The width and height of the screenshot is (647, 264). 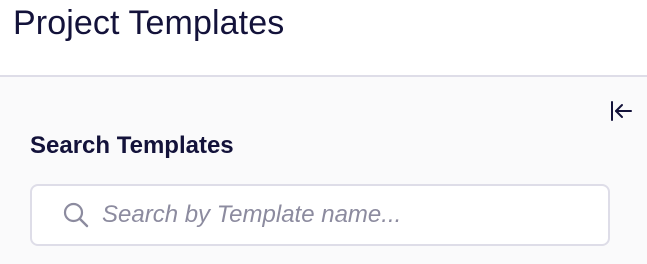 I want to click on page-title: Project Templates, so click(x=149, y=23).